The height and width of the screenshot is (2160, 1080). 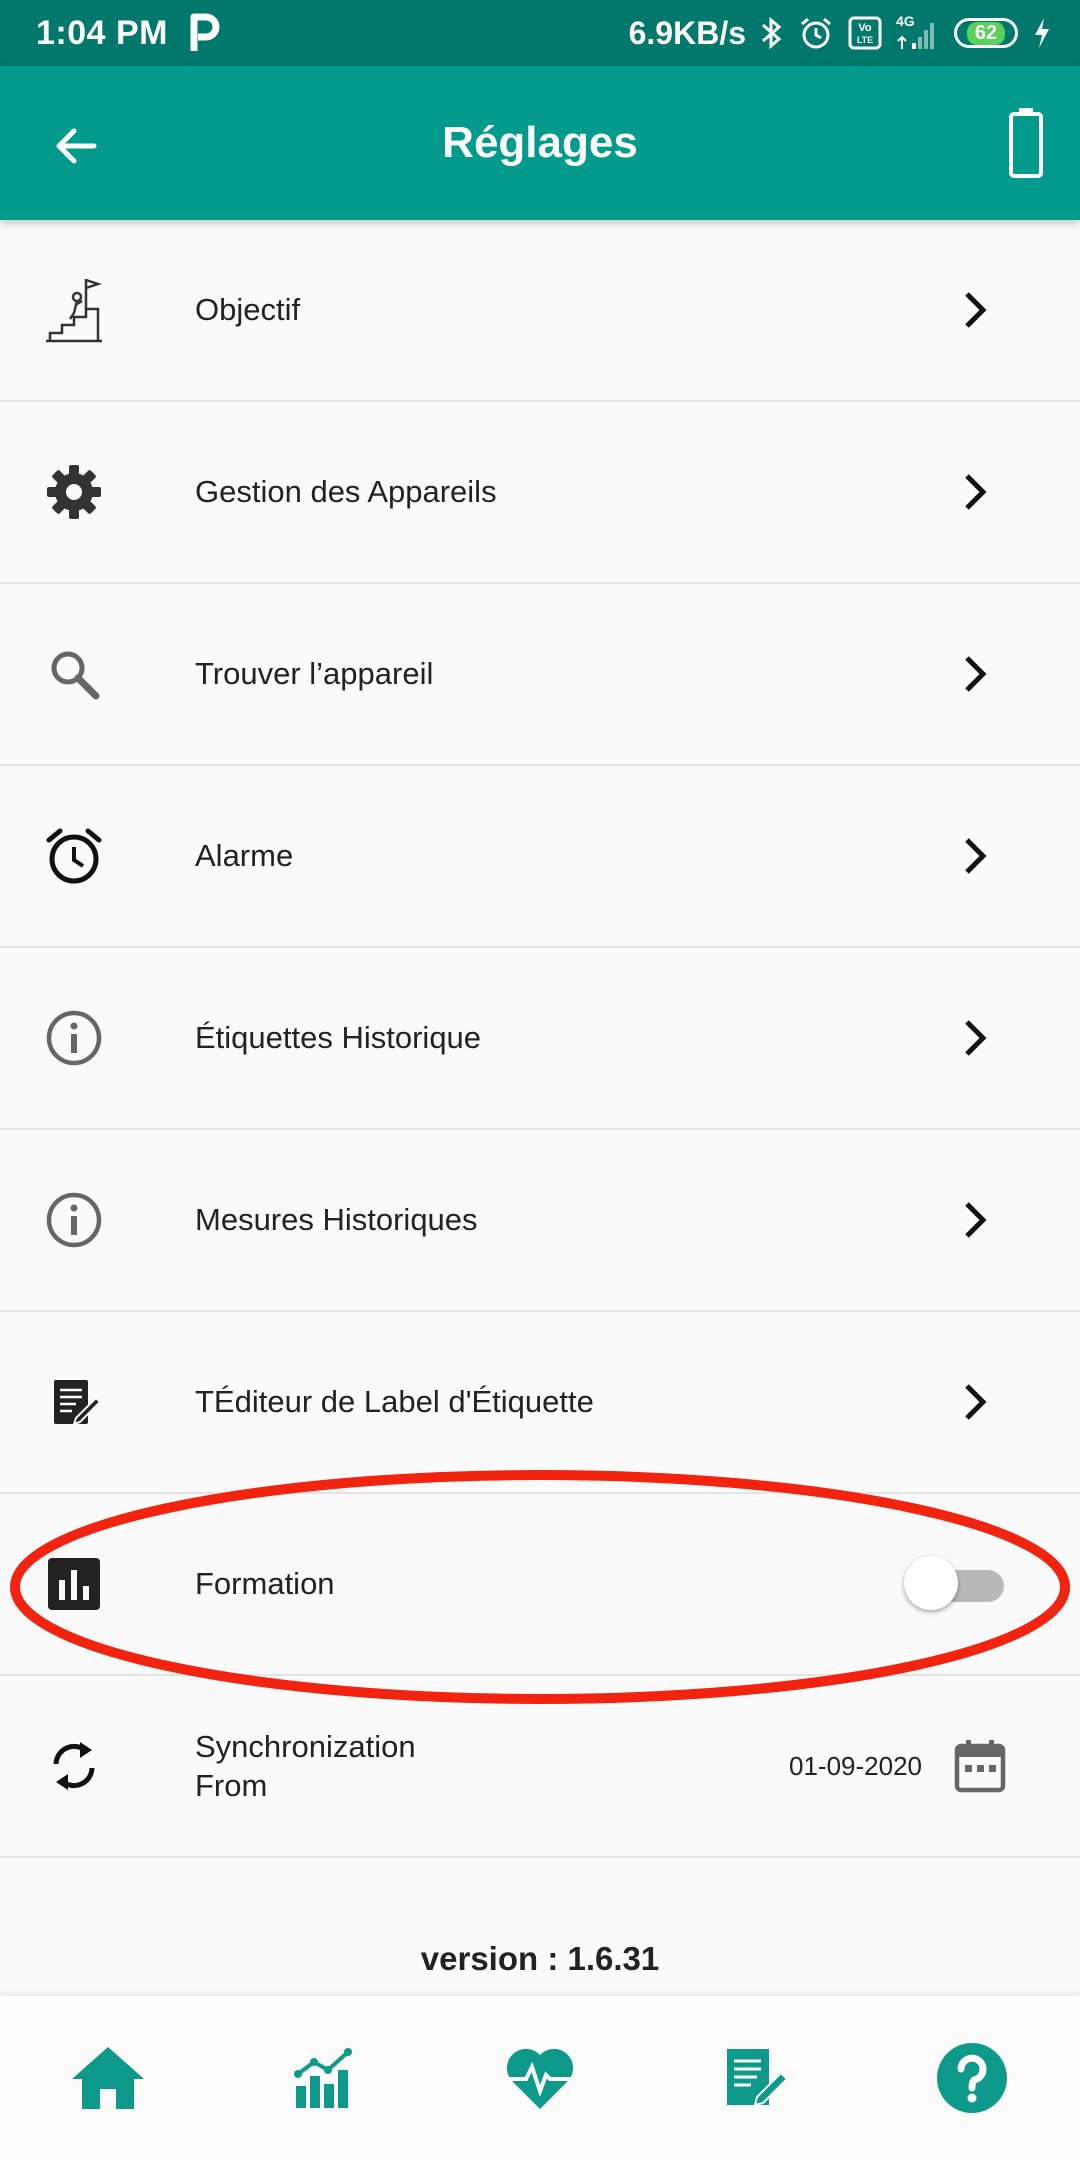 I want to click on app-bar: Réglages, so click(x=540, y=143).